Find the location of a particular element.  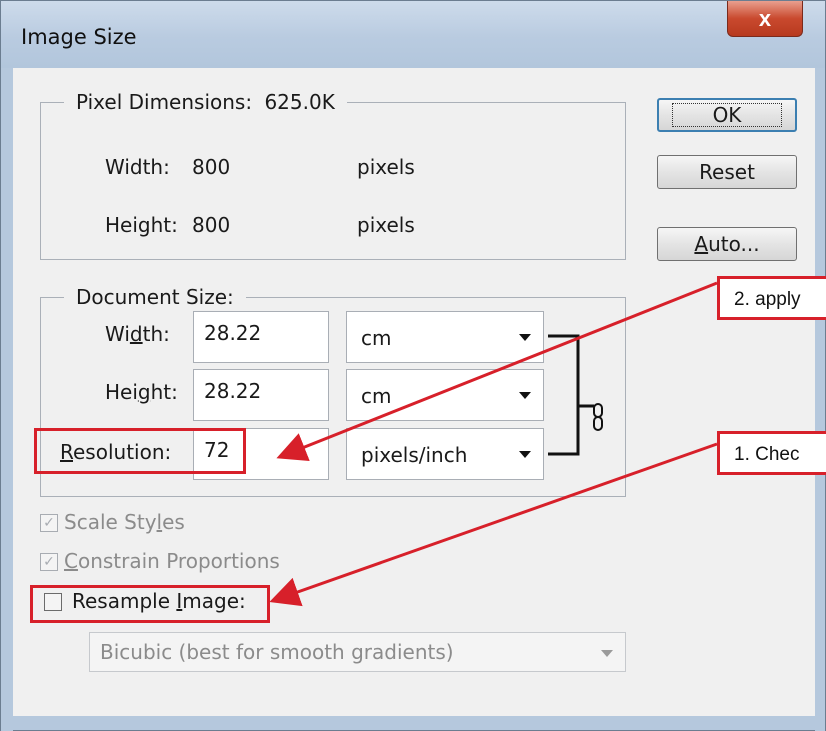

arrow-to-resample is located at coordinates (493, 524).